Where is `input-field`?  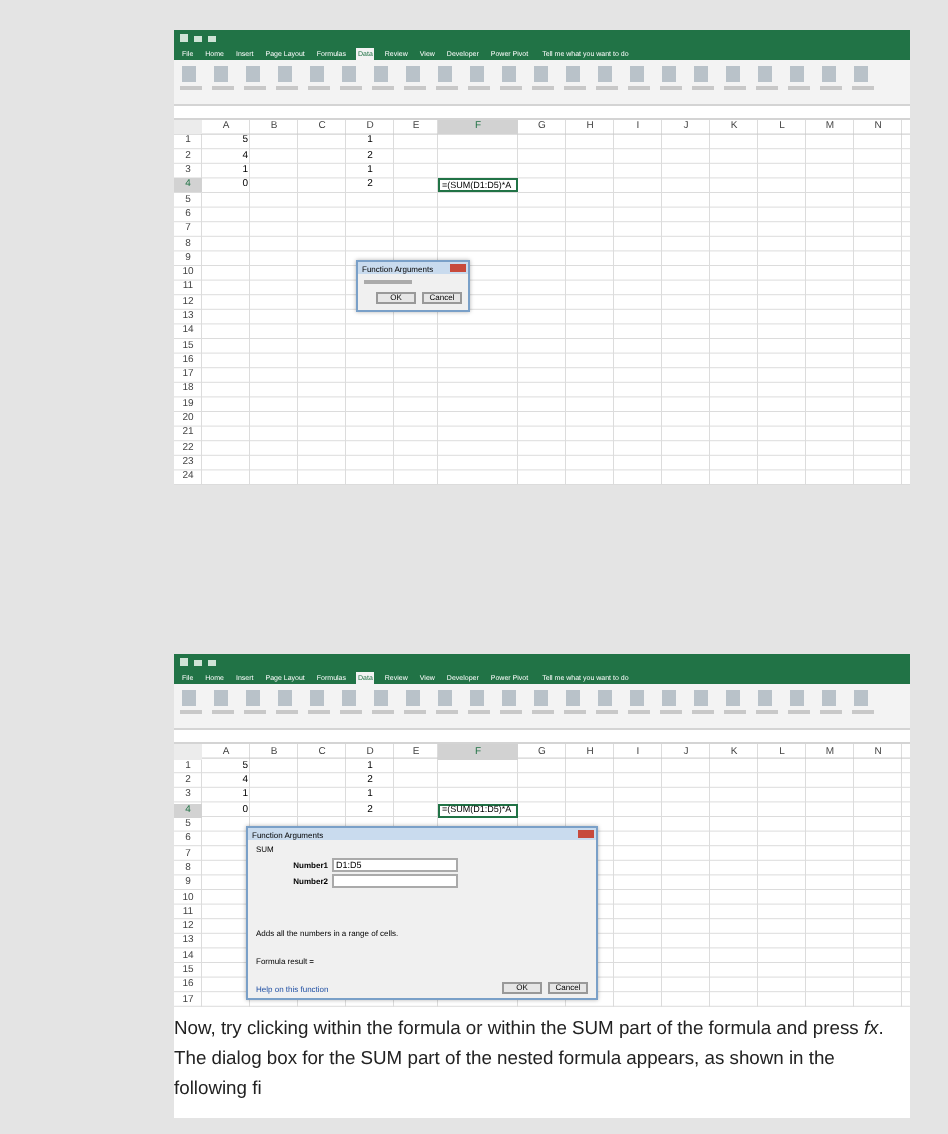 input-field is located at coordinates (395, 881).